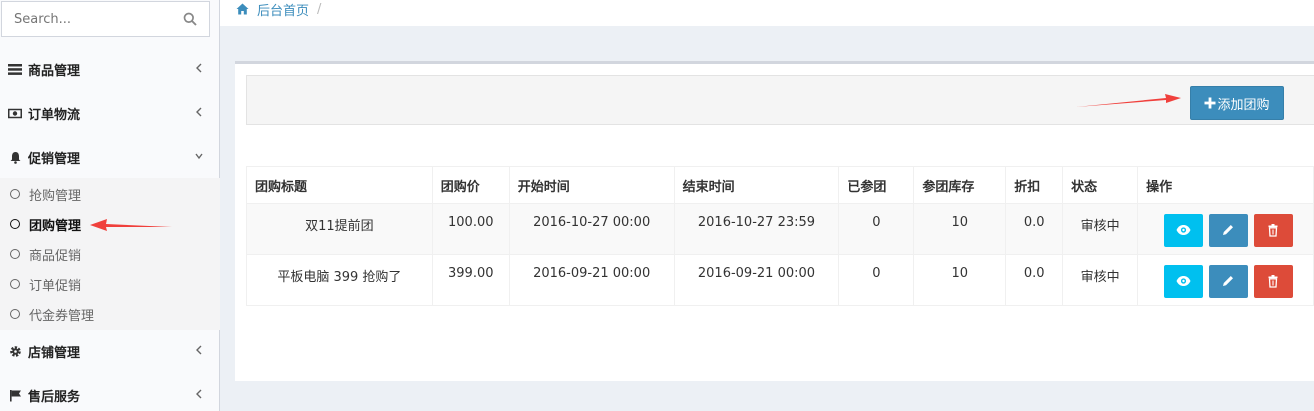 The image size is (1314, 411). What do you see at coordinates (1034, 185) in the screenshot?
I see `column-header: 折扣` at bounding box center [1034, 185].